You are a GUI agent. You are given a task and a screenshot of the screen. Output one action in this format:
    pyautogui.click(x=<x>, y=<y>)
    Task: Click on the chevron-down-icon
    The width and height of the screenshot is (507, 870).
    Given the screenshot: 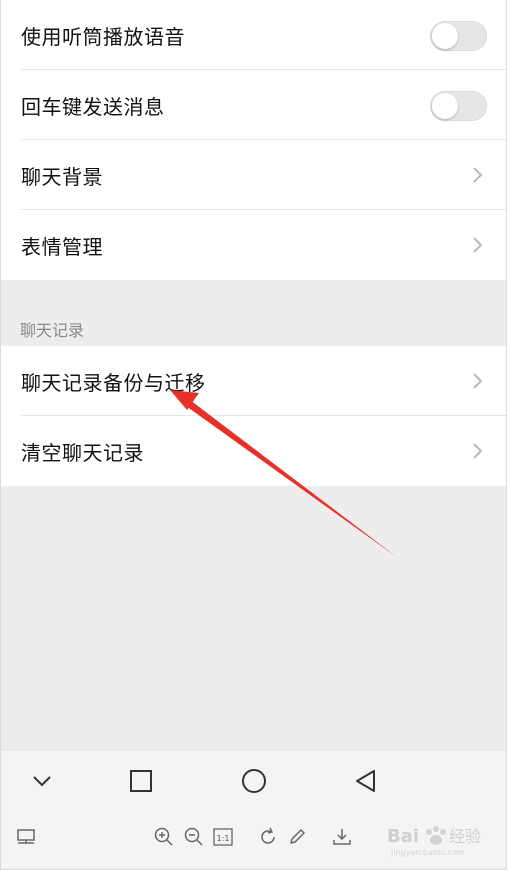 What is the action you would take?
    pyautogui.click(x=42, y=781)
    